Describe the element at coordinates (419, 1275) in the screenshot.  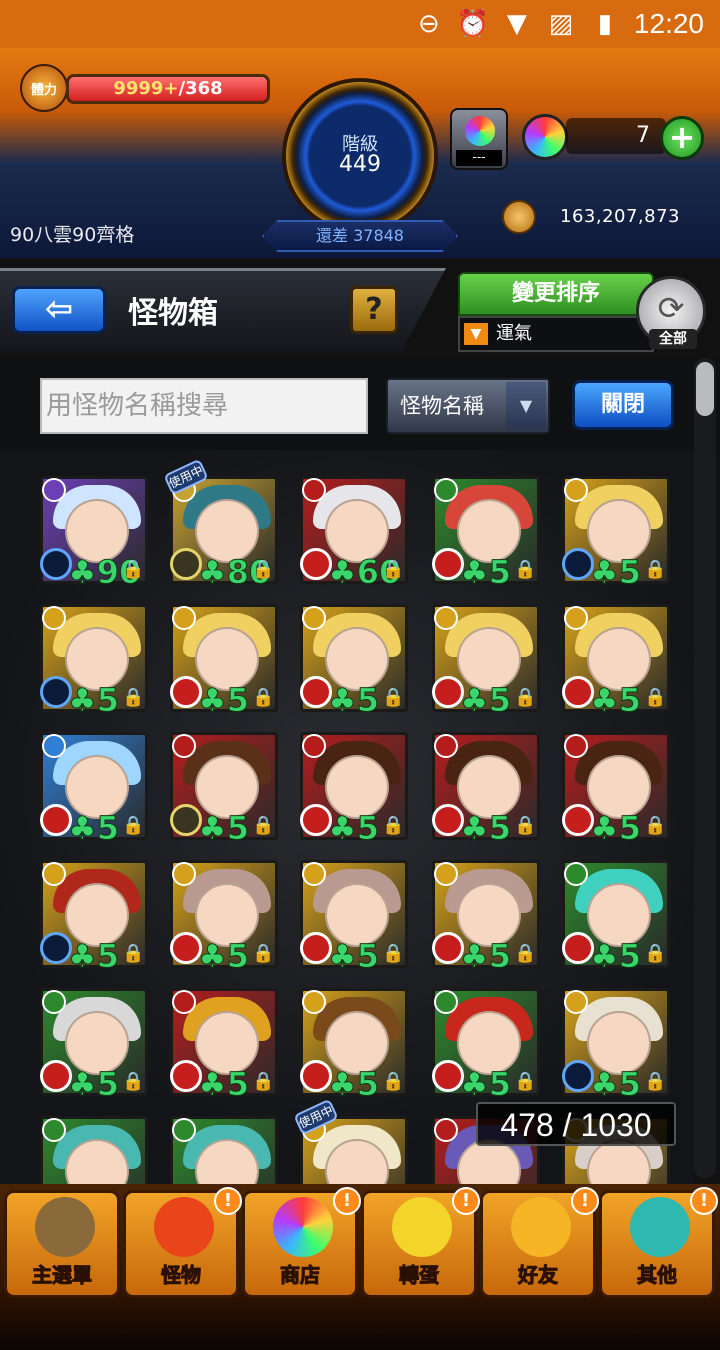
I see `nav-label: 轉蛋` at that location.